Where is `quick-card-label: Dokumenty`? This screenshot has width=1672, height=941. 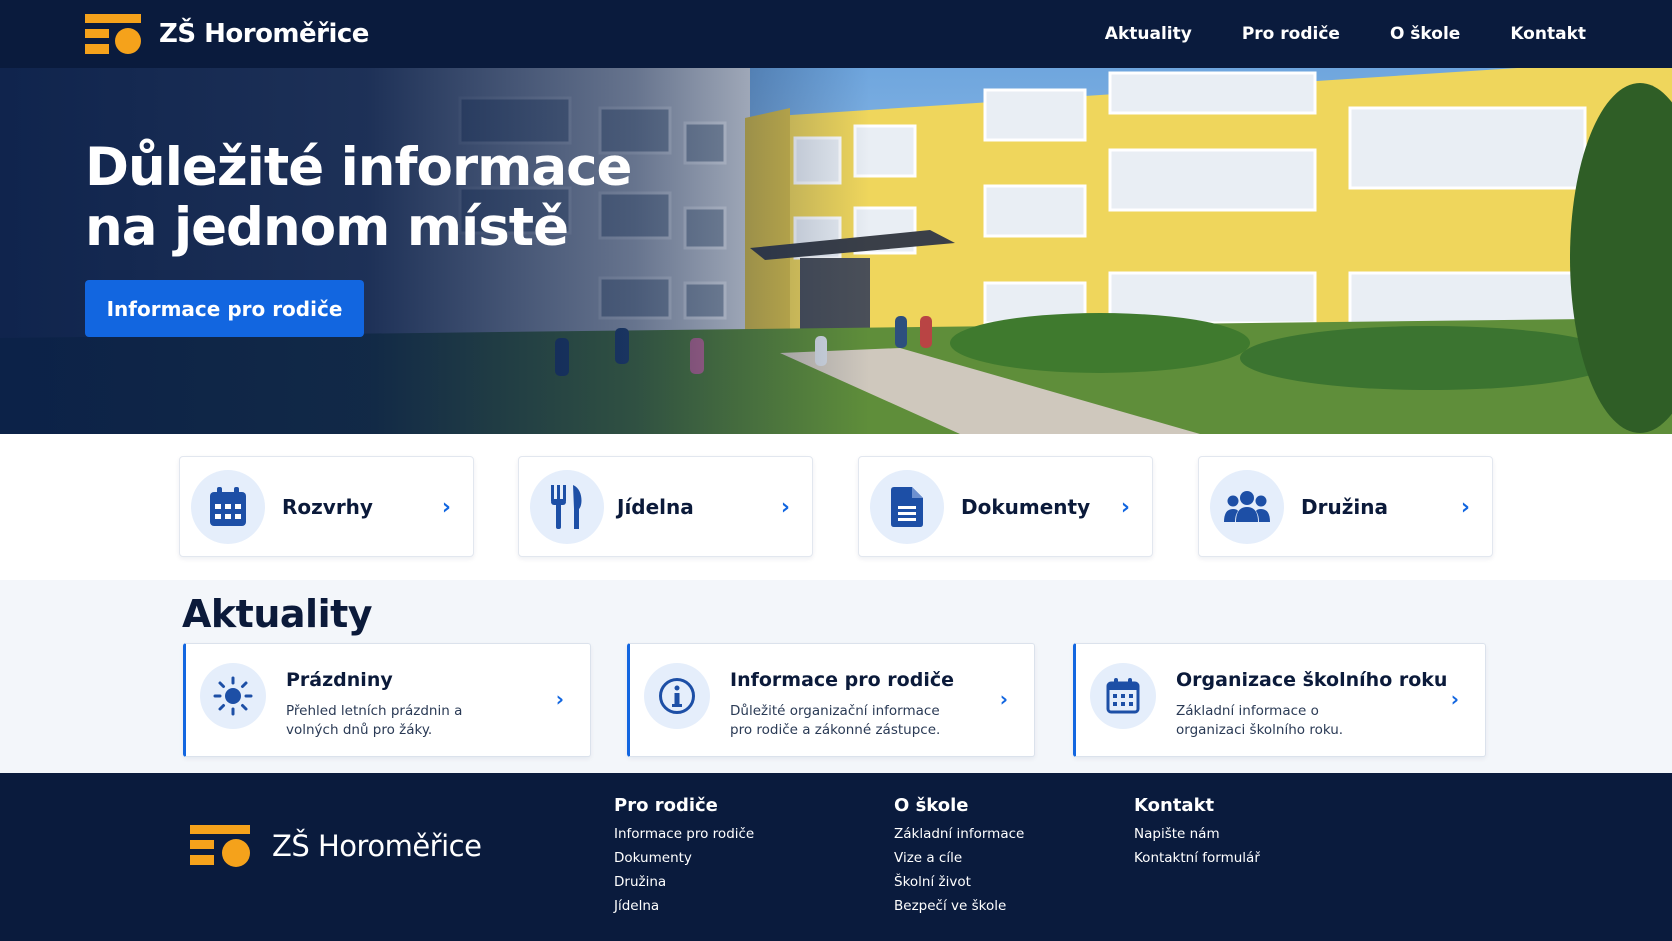 quick-card-label: Dokumenty is located at coordinates (1026, 507).